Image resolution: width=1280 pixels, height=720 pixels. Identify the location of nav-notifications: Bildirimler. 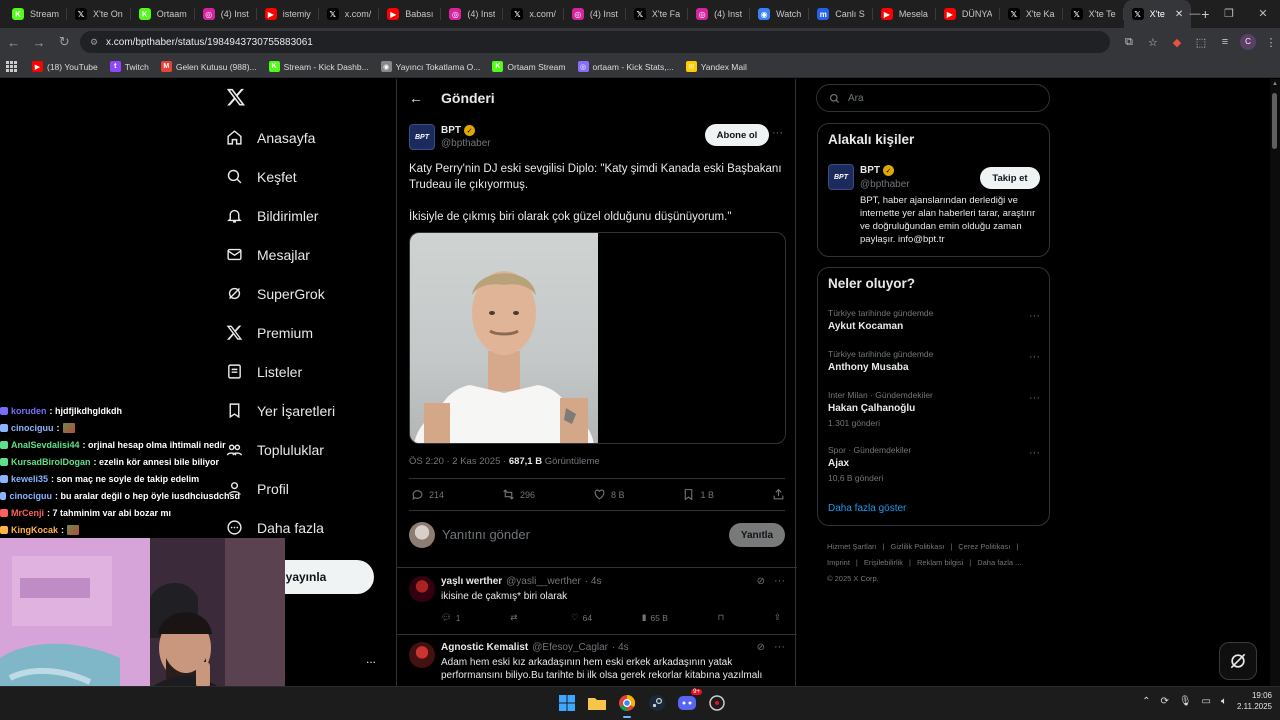
(272, 215).